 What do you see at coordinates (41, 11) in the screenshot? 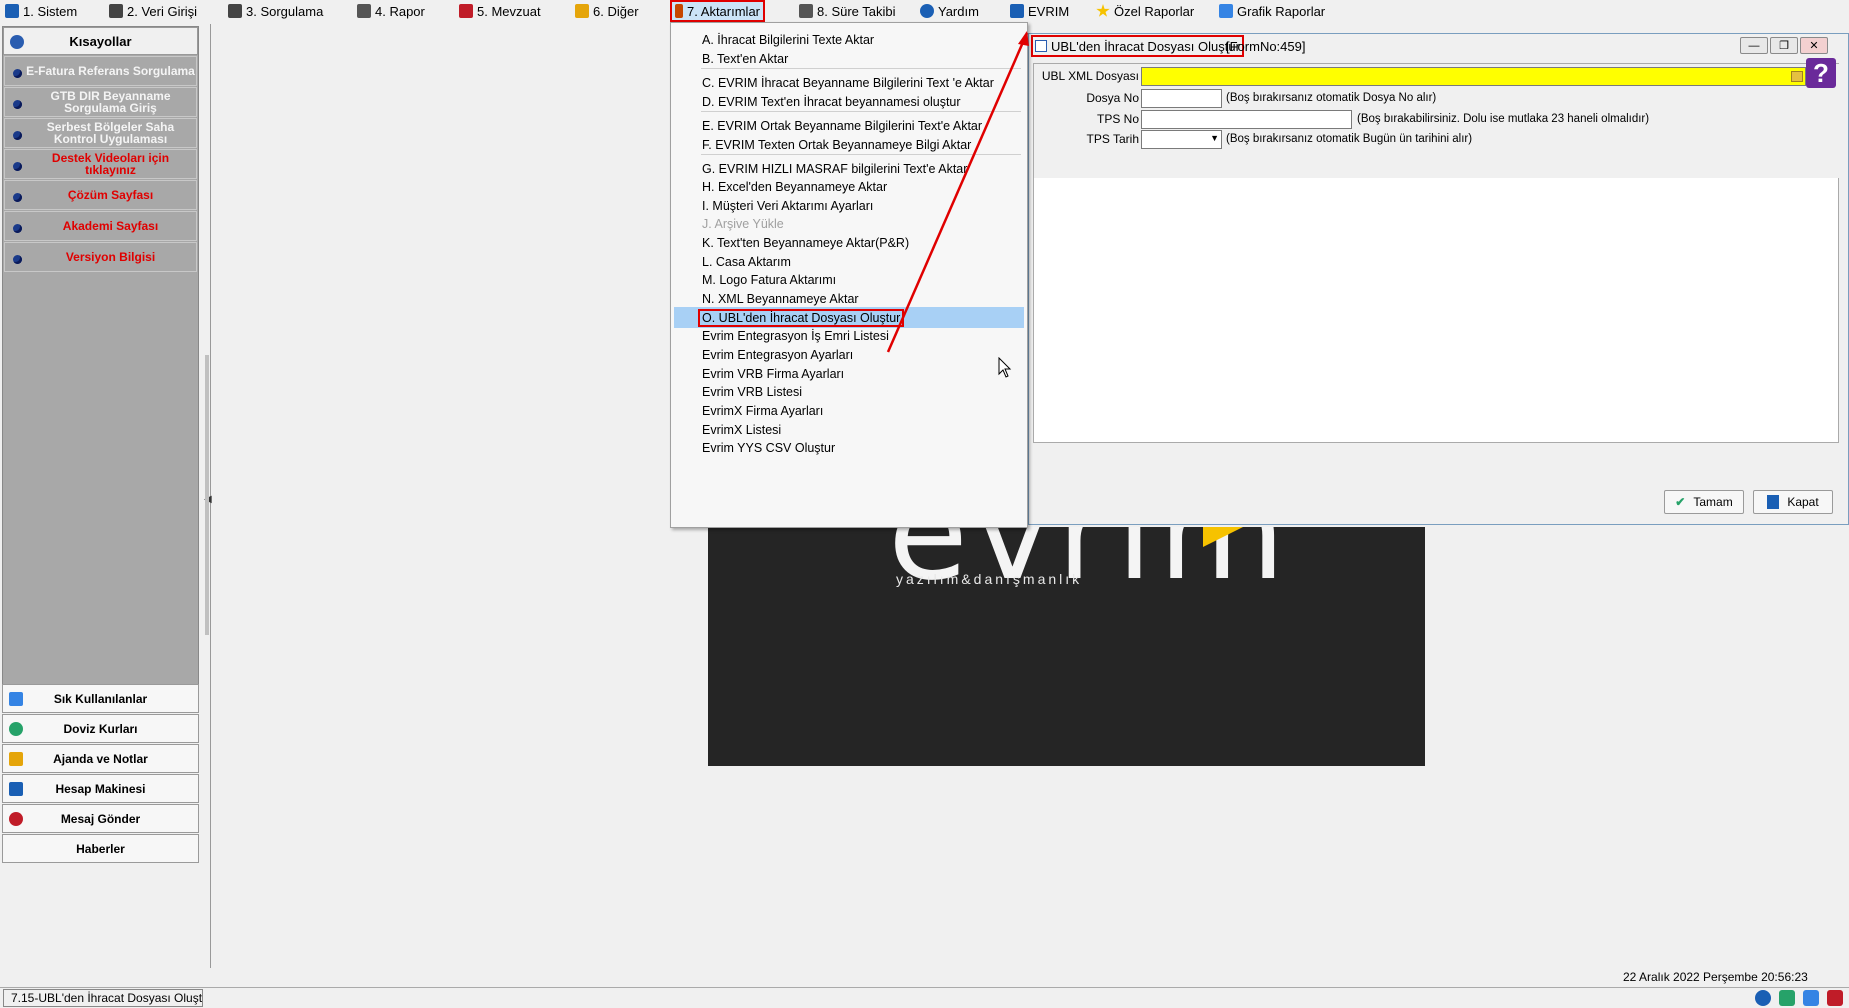
I see `menu-sistem: 1. Sistem` at bounding box center [41, 11].